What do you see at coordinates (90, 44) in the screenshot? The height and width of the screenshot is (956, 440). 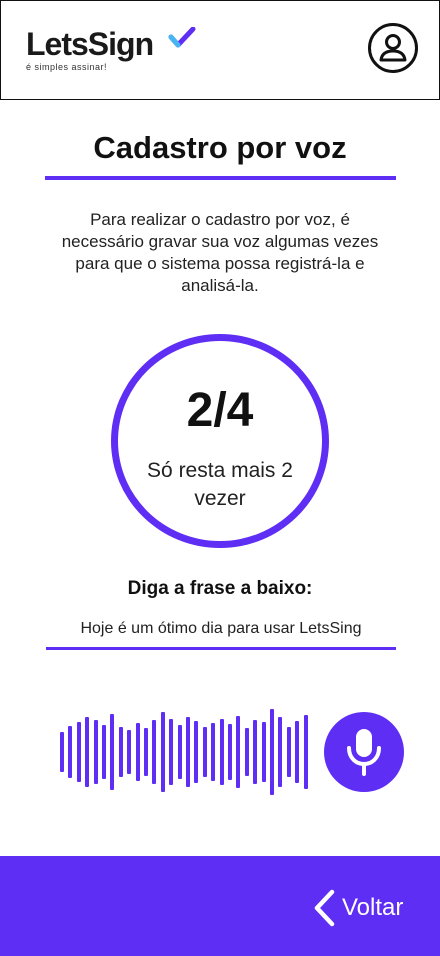 I see `logo-wordmark: LetsSign` at bounding box center [90, 44].